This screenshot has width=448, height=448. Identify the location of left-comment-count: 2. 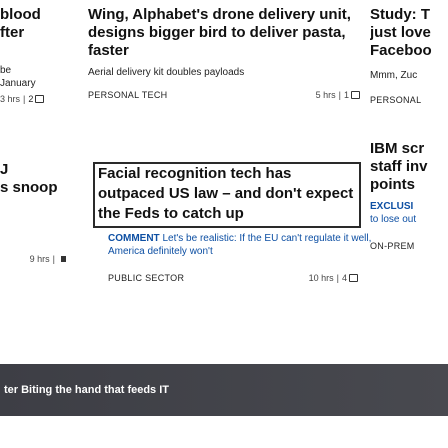
(30, 99).